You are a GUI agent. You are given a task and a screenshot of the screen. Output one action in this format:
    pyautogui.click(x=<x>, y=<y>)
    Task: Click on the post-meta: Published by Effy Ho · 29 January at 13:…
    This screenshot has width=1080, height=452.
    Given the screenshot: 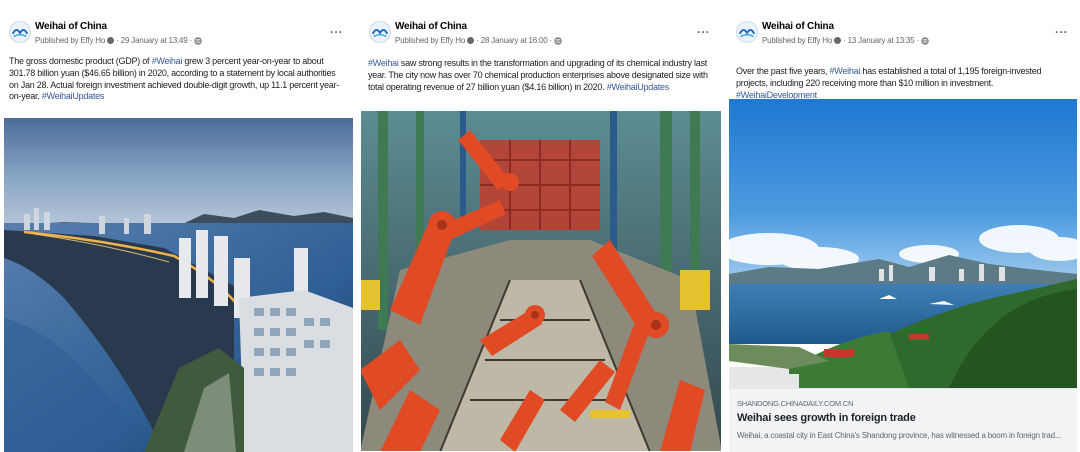 What is the action you would take?
    pyautogui.click(x=118, y=40)
    